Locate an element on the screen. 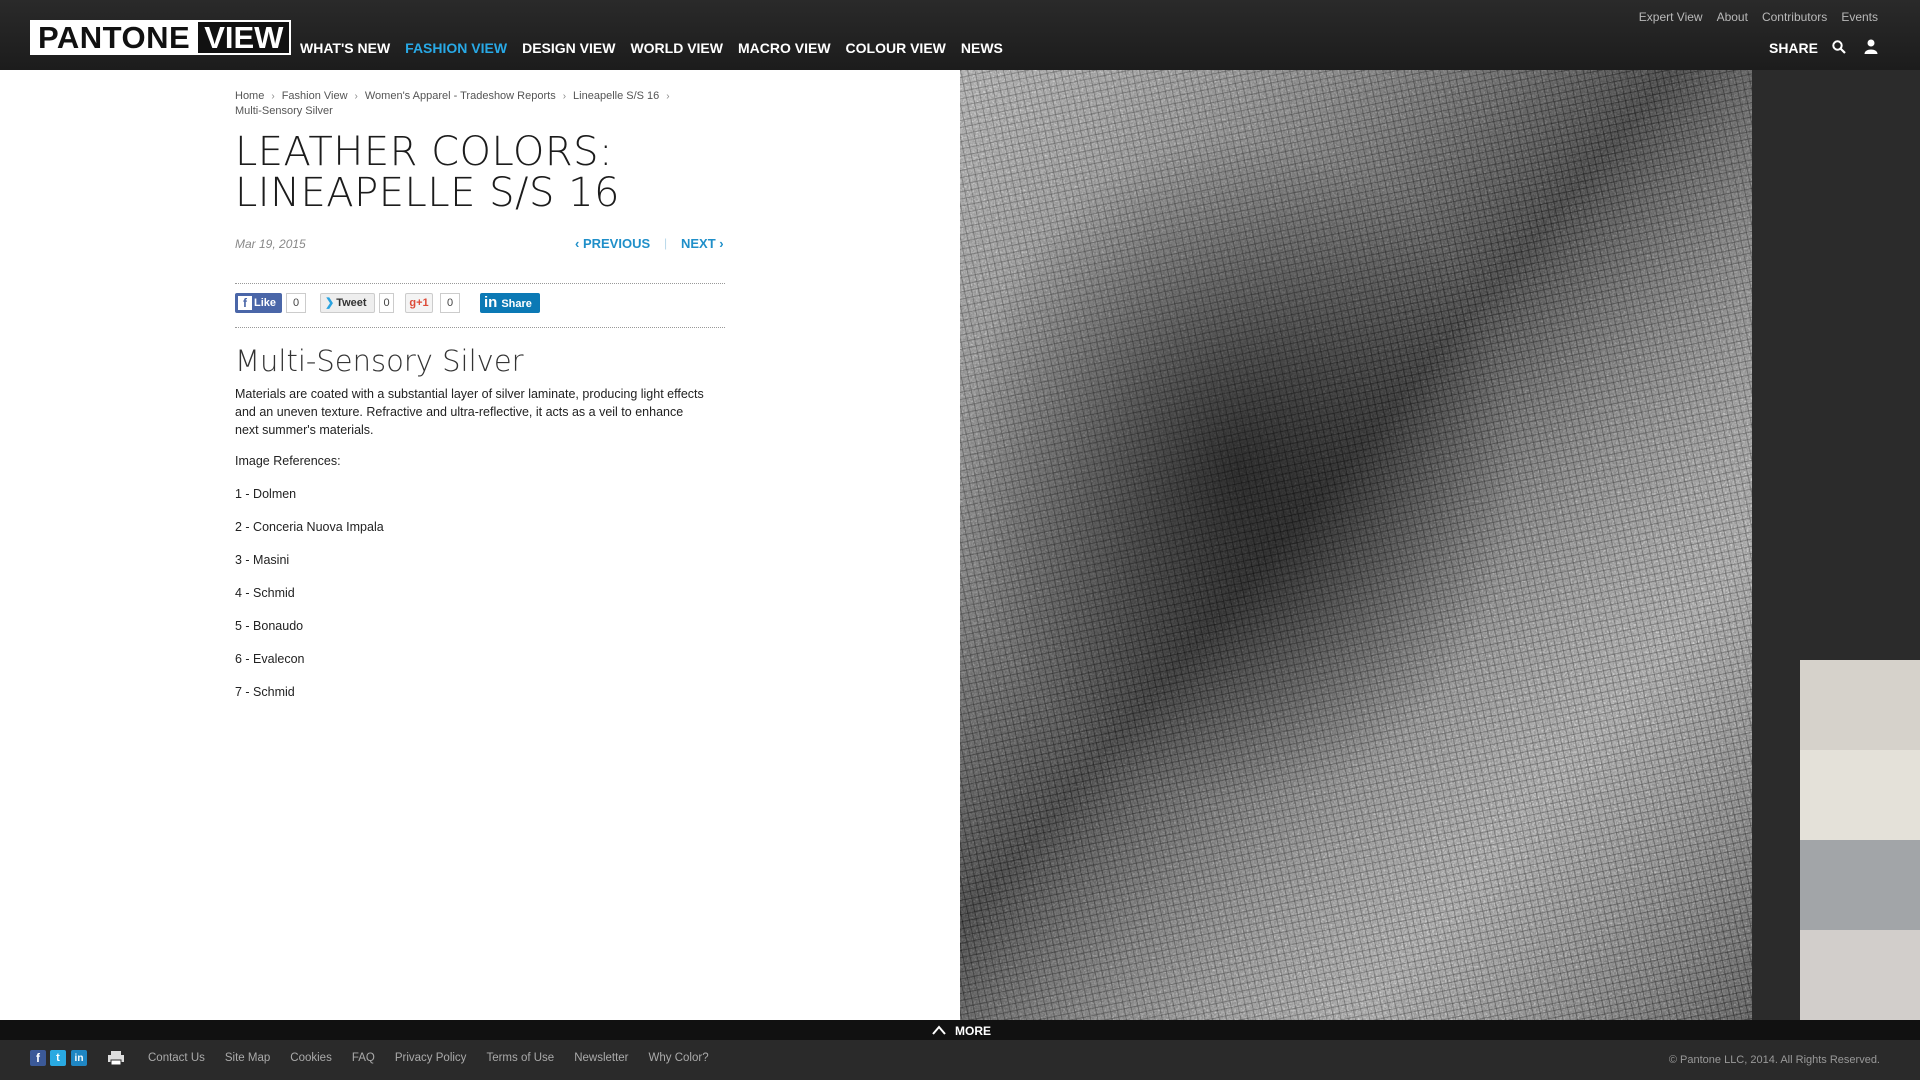  breadcrumb-fashion-view: Fashion View is located at coordinates (315, 96).